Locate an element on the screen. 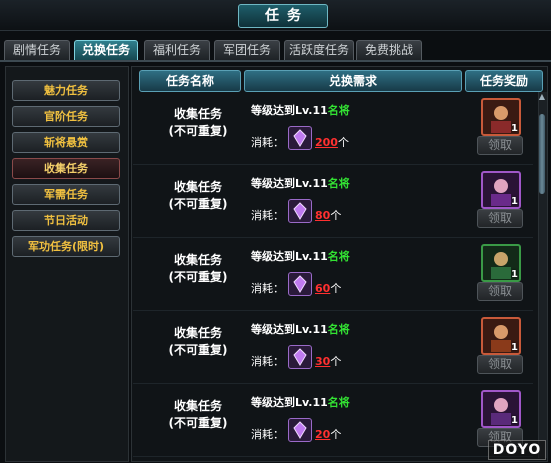 This screenshot has width=551, height=463. sidebar-item-collect: 收集任务 is located at coordinates (66, 168).